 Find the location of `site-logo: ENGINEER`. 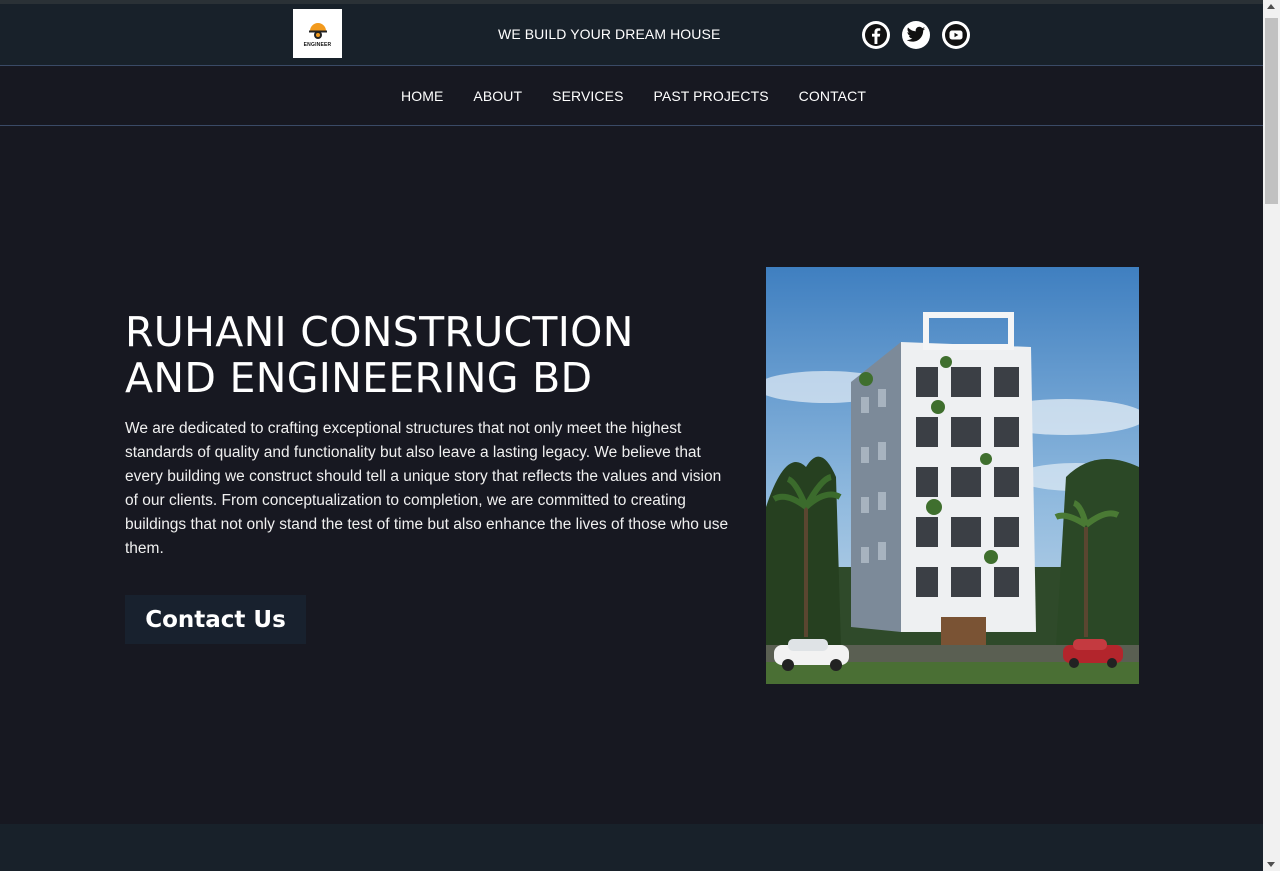

site-logo: ENGINEER is located at coordinates (317, 33).